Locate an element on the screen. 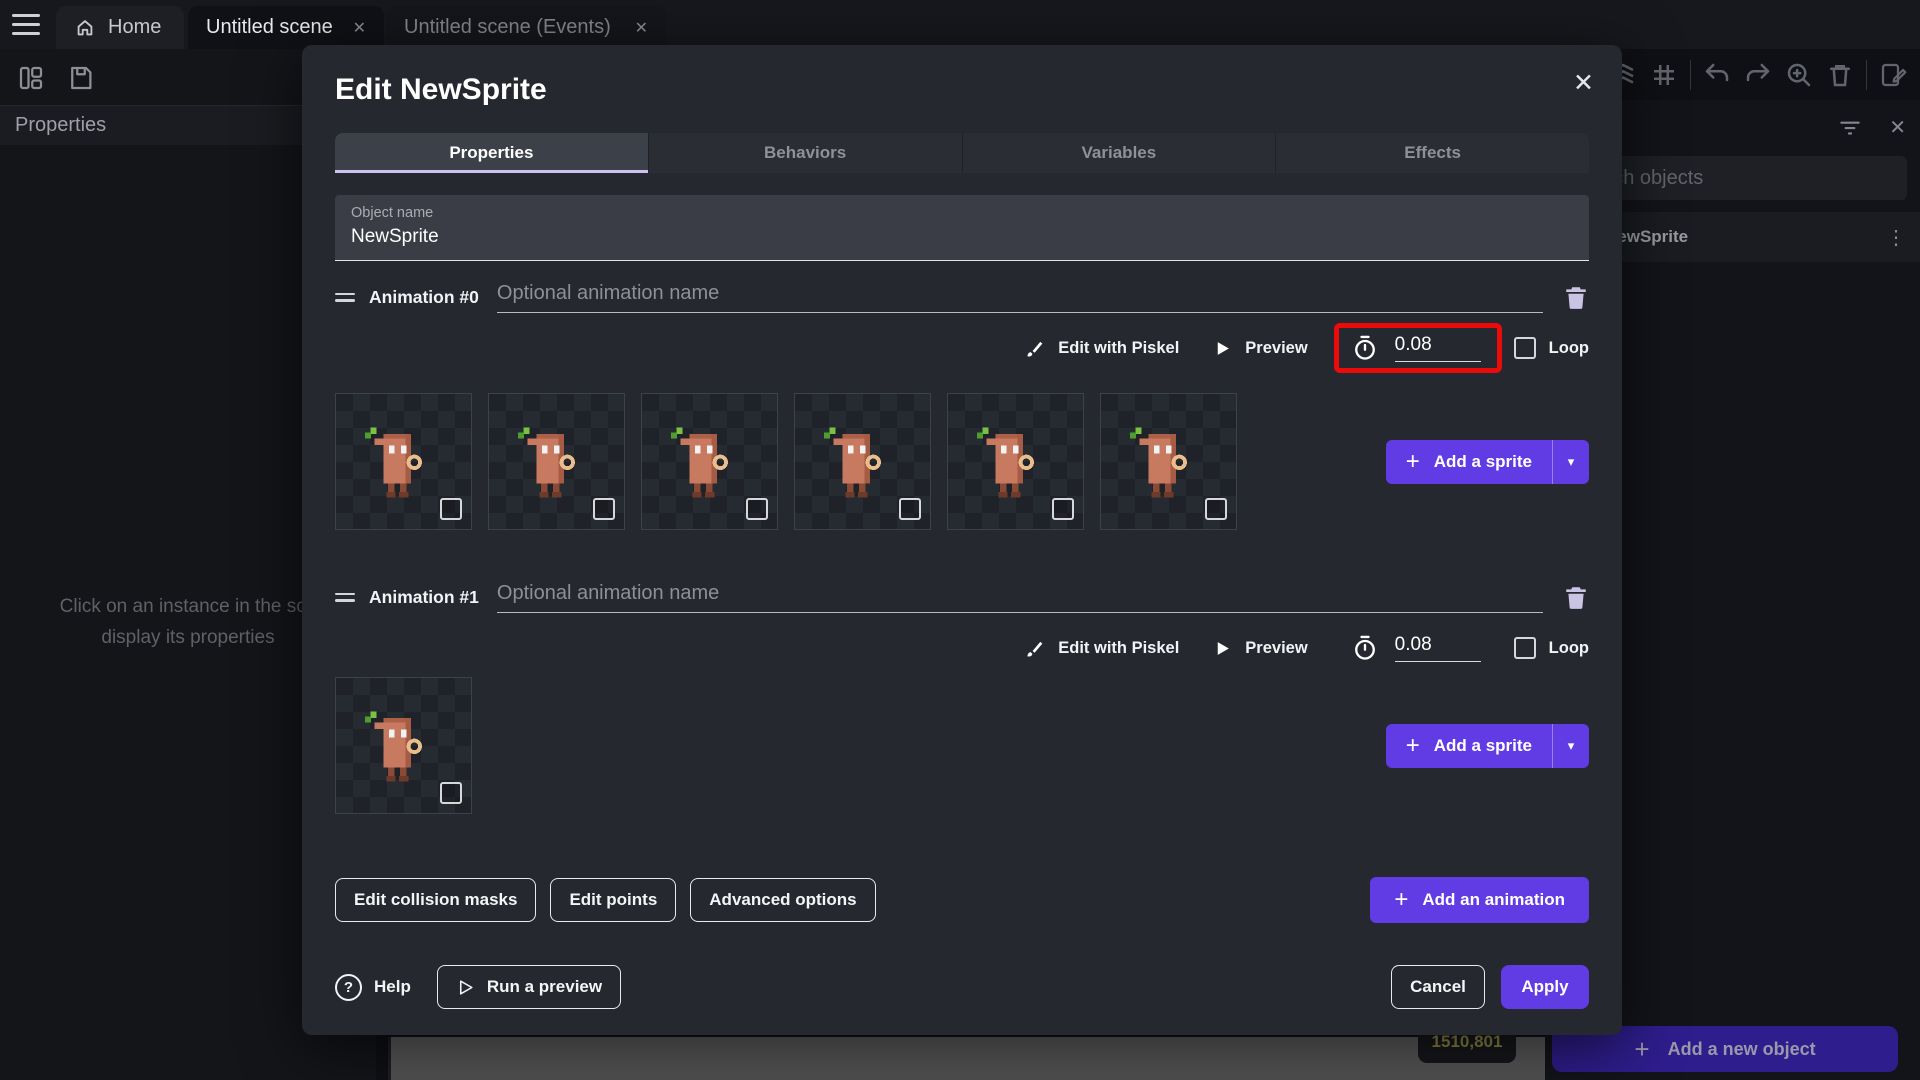 The image size is (1920, 1080). frame-duration-highlight-box is located at coordinates (1417, 348).